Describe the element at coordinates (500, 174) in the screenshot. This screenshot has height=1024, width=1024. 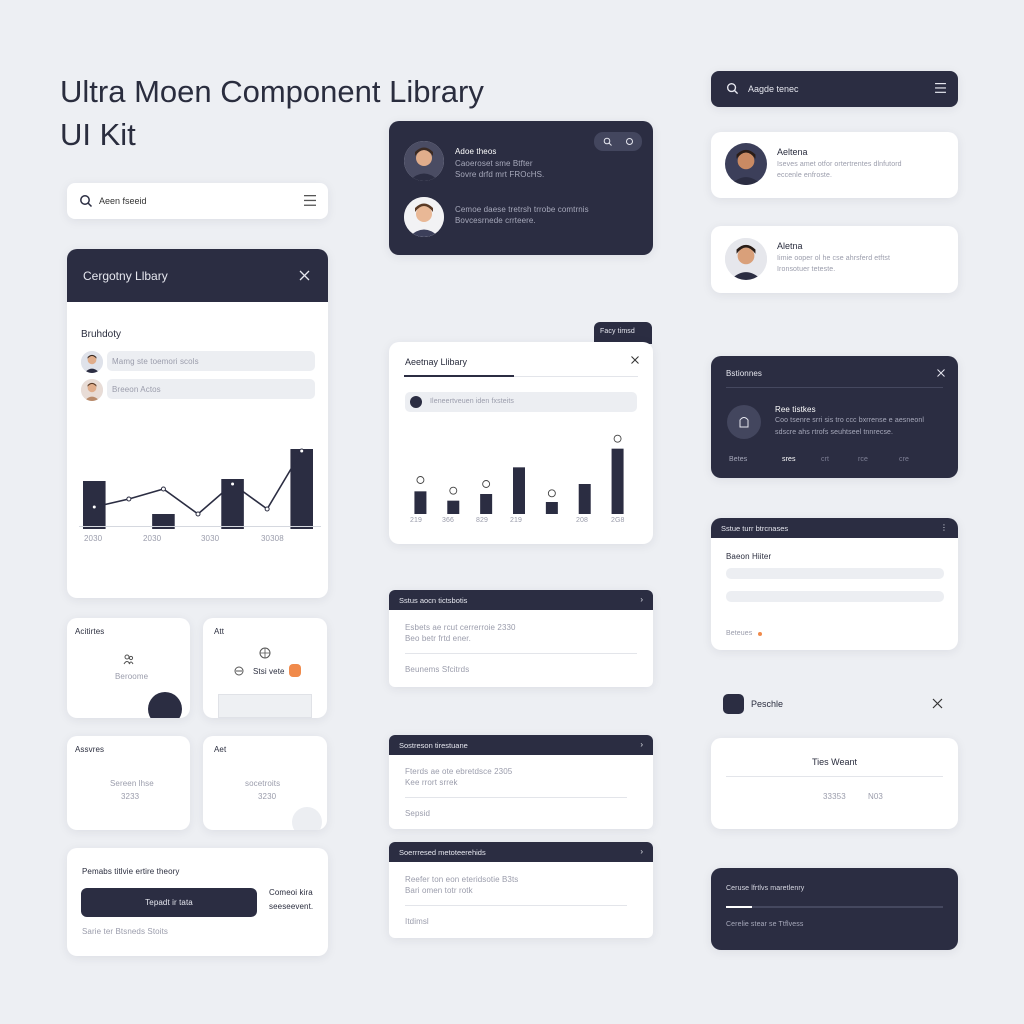
I see `chat-text: Sovre drfd mrt FROcHS.` at that location.